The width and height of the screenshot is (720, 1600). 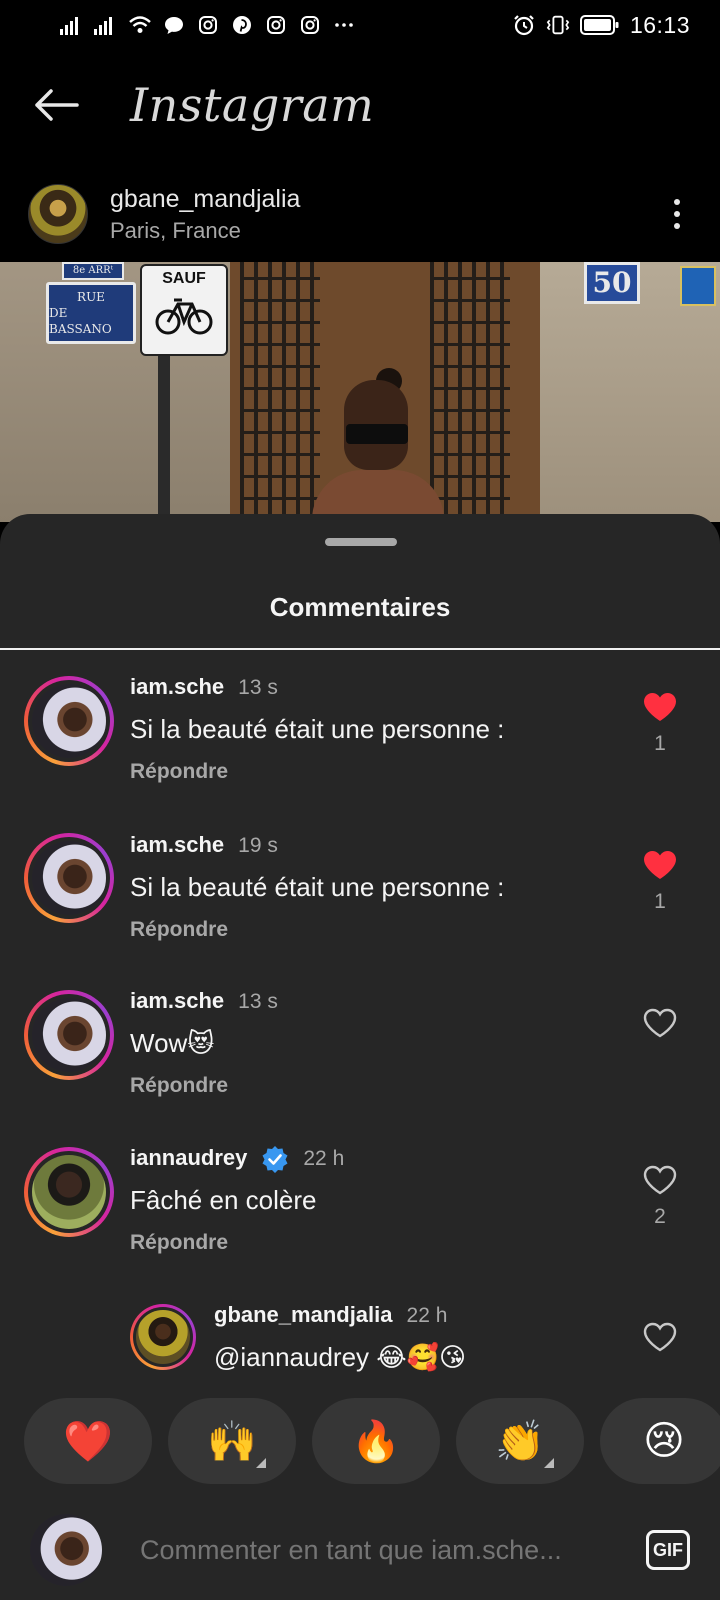 What do you see at coordinates (375, 1550) in the screenshot?
I see `comment-input` at bounding box center [375, 1550].